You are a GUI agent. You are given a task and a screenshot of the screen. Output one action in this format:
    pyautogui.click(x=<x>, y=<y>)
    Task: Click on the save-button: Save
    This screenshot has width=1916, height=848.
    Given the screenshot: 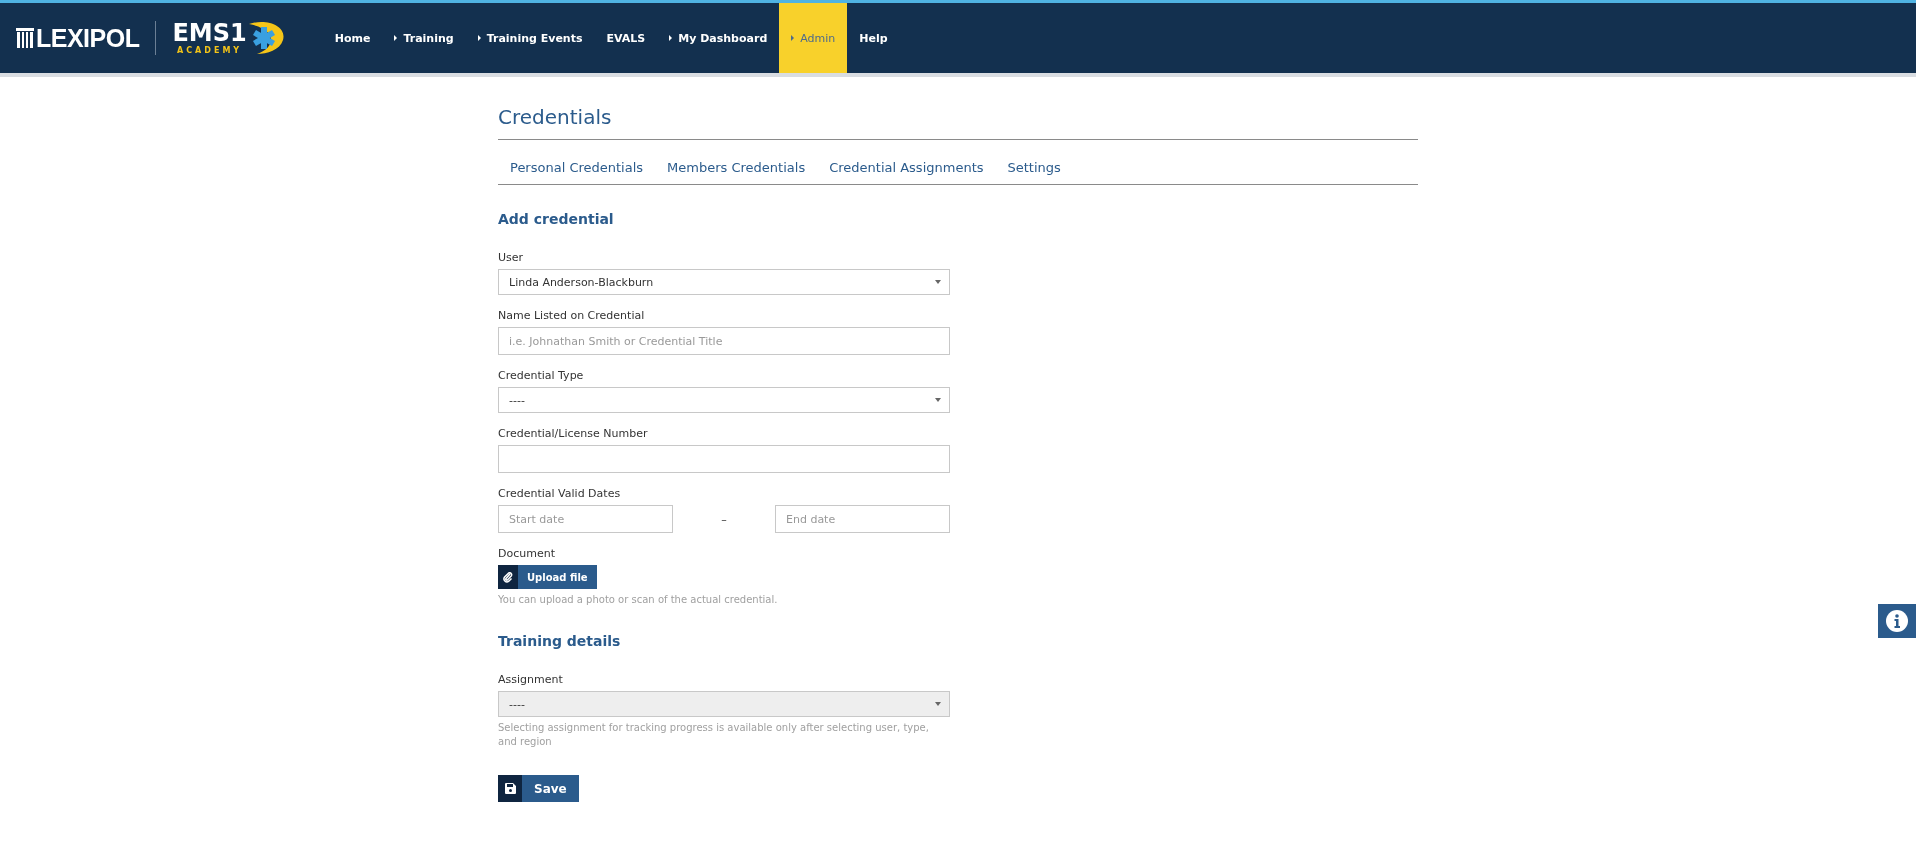 What is the action you would take?
    pyautogui.click(x=538, y=788)
    